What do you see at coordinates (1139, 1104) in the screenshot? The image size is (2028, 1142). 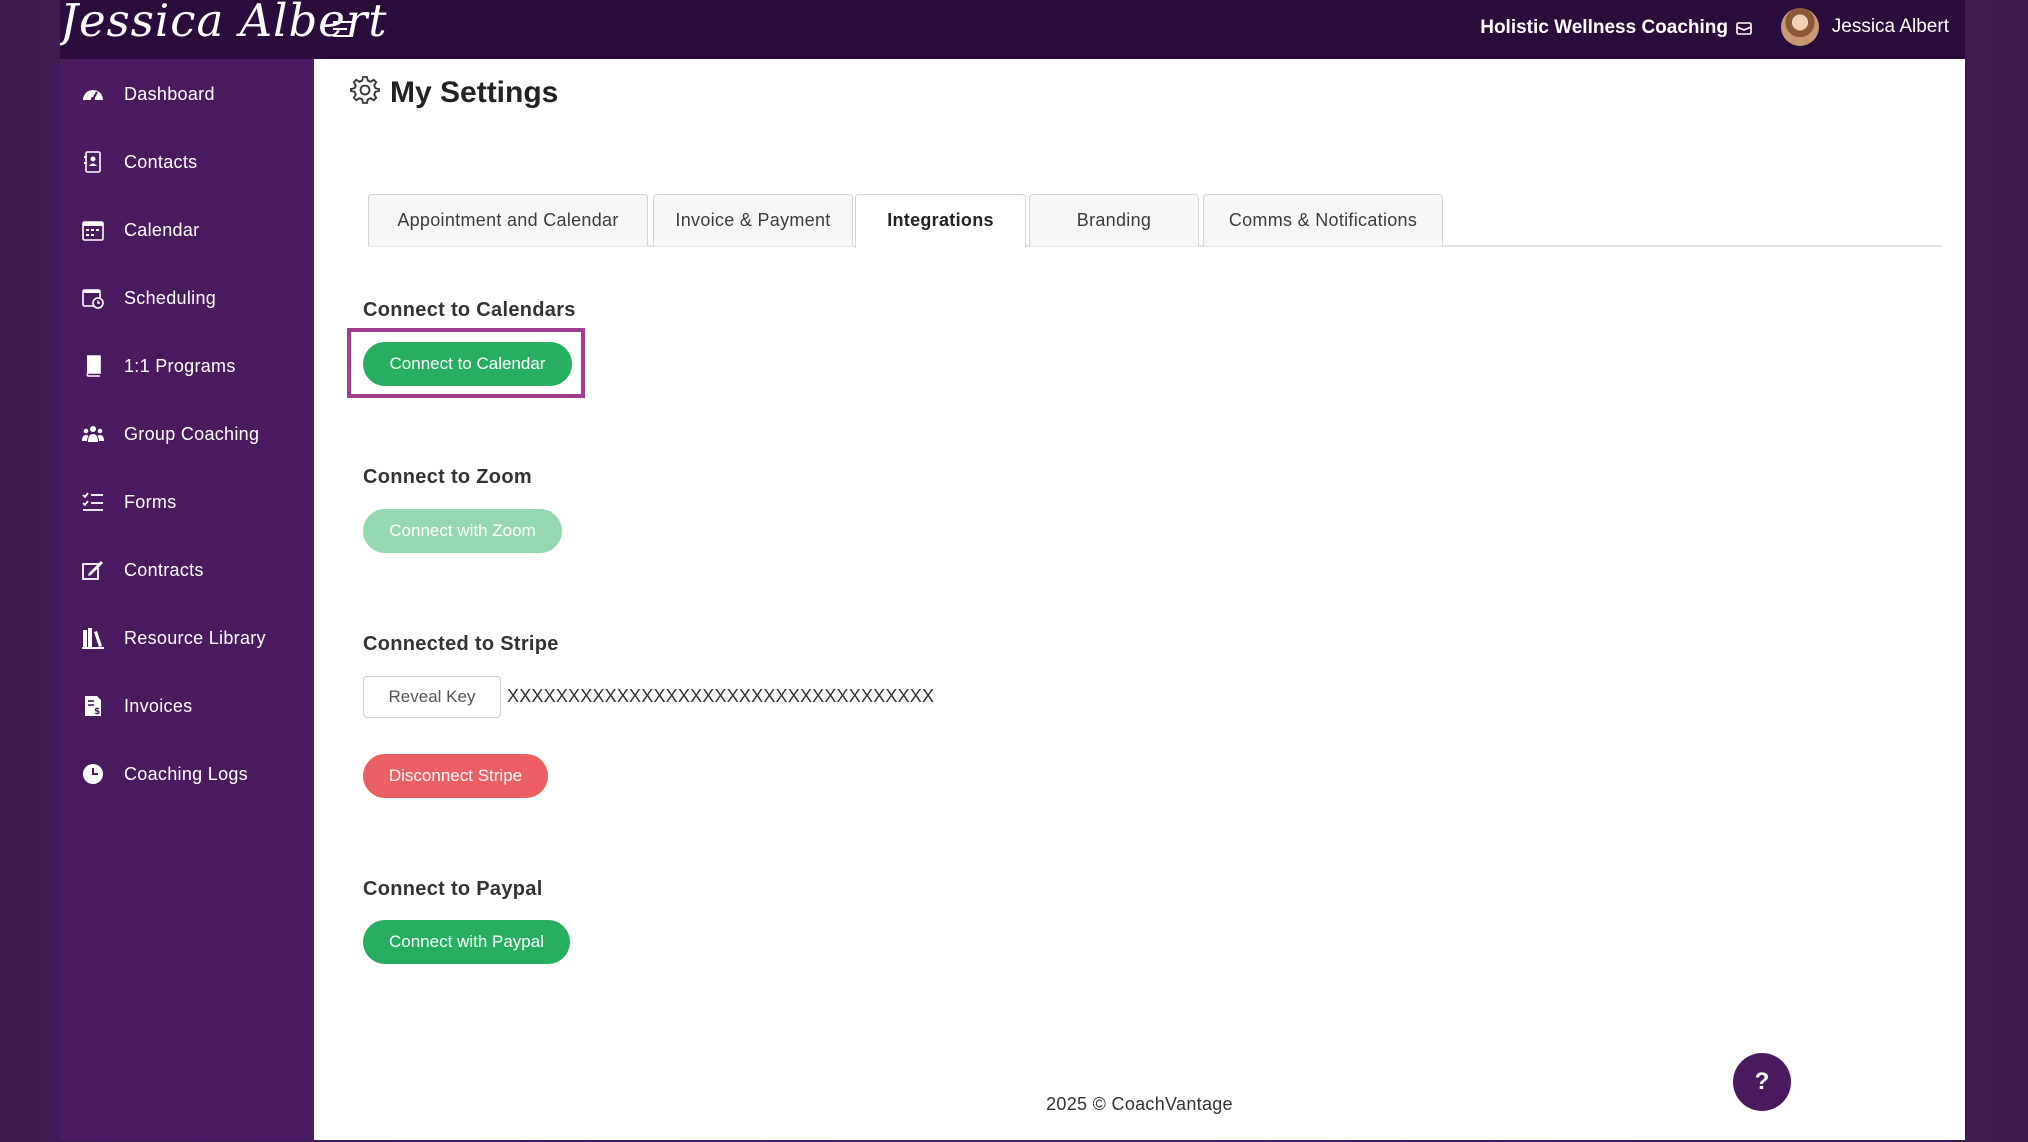 I see `footer-copyright: 2025 © CoachVantage` at bounding box center [1139, 1104].